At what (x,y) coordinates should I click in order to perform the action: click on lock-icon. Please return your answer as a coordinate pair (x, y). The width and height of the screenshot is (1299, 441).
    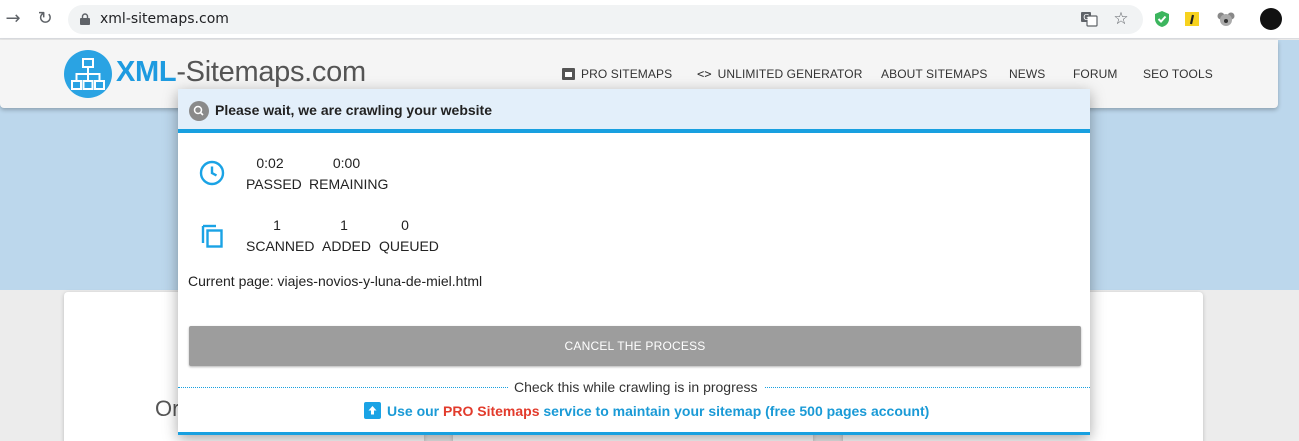
    Looking at the image, I should click on (85, 19).